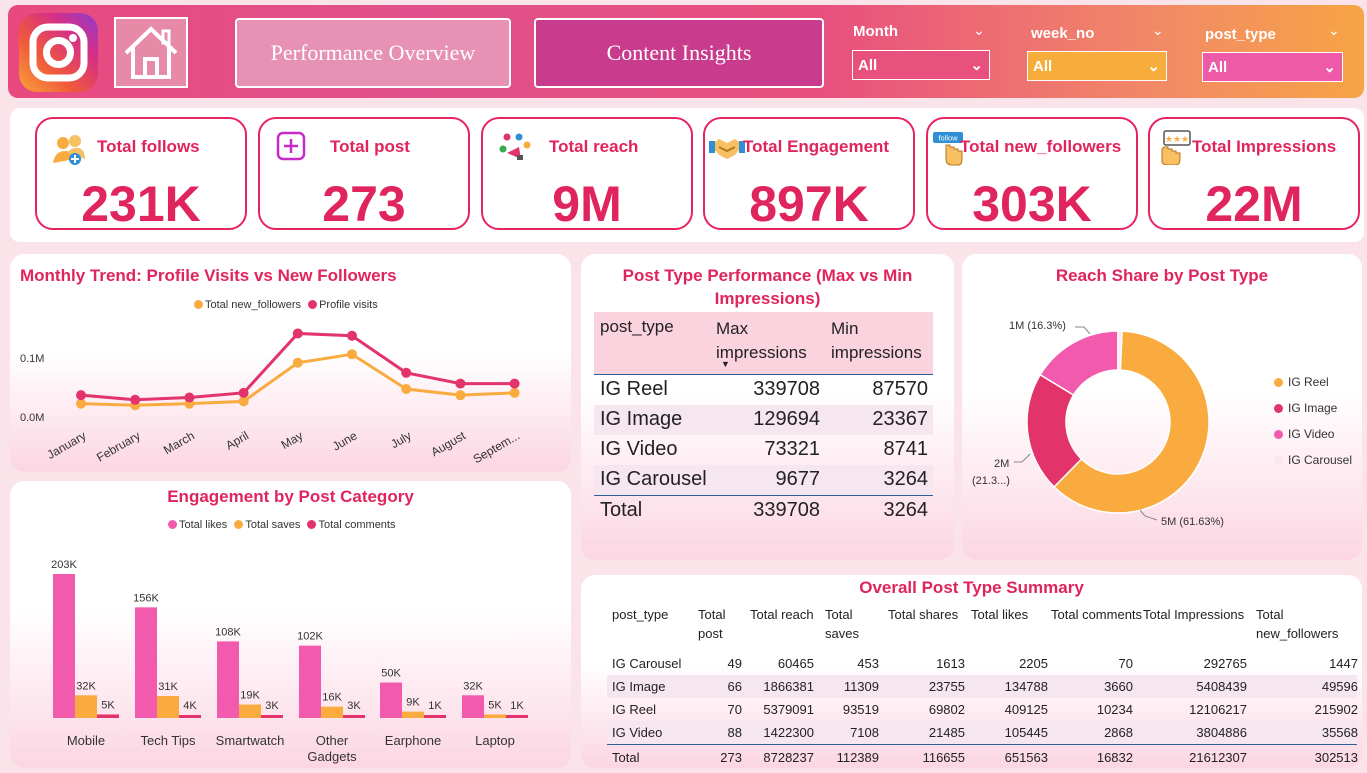 The image size is (1367, 773). What do you see at coordinates (1022, 458) in the screenshot?
I see `leader-line` at bounding box center [1022, 458].